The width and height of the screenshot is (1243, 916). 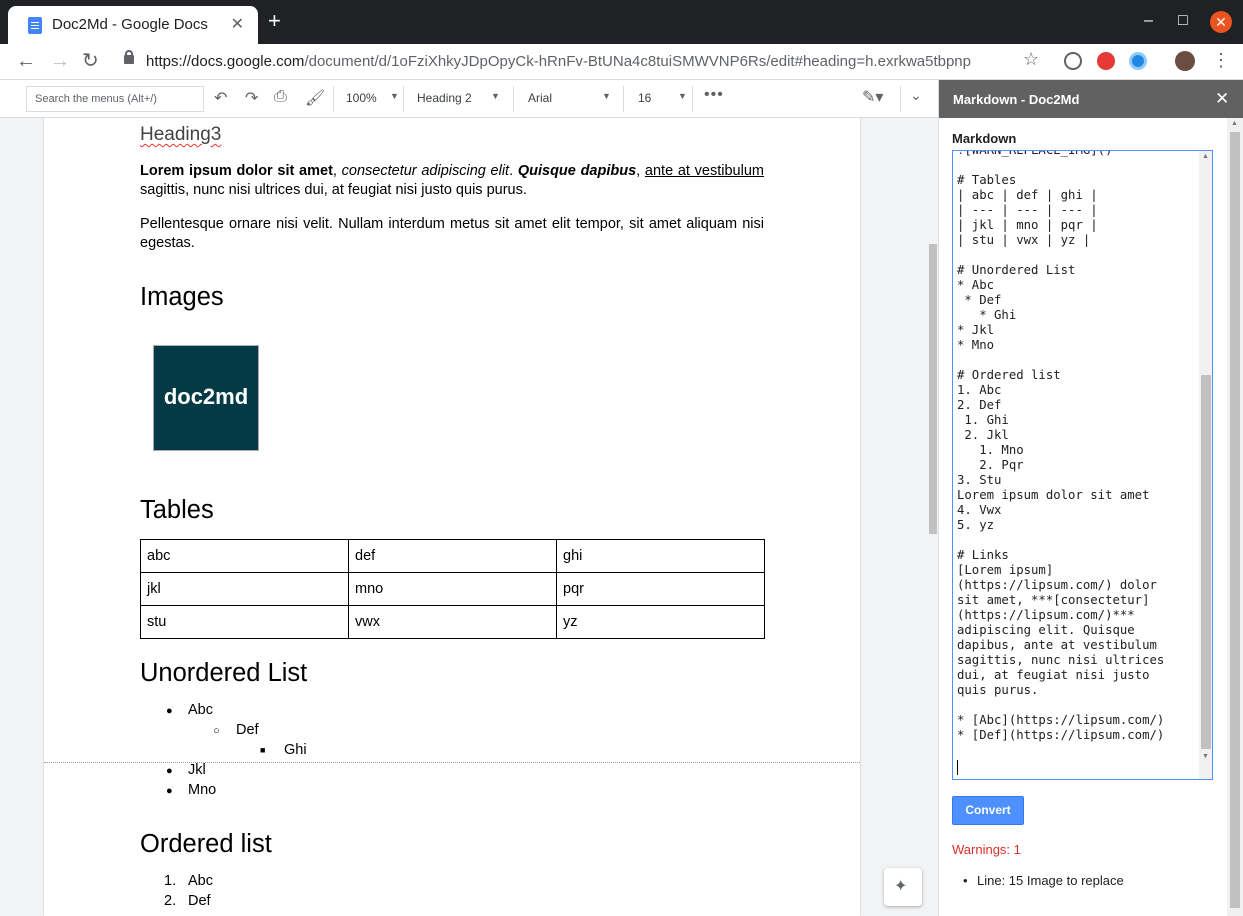 I want to click on table-cell: pqr, so click(x=660, y=589).